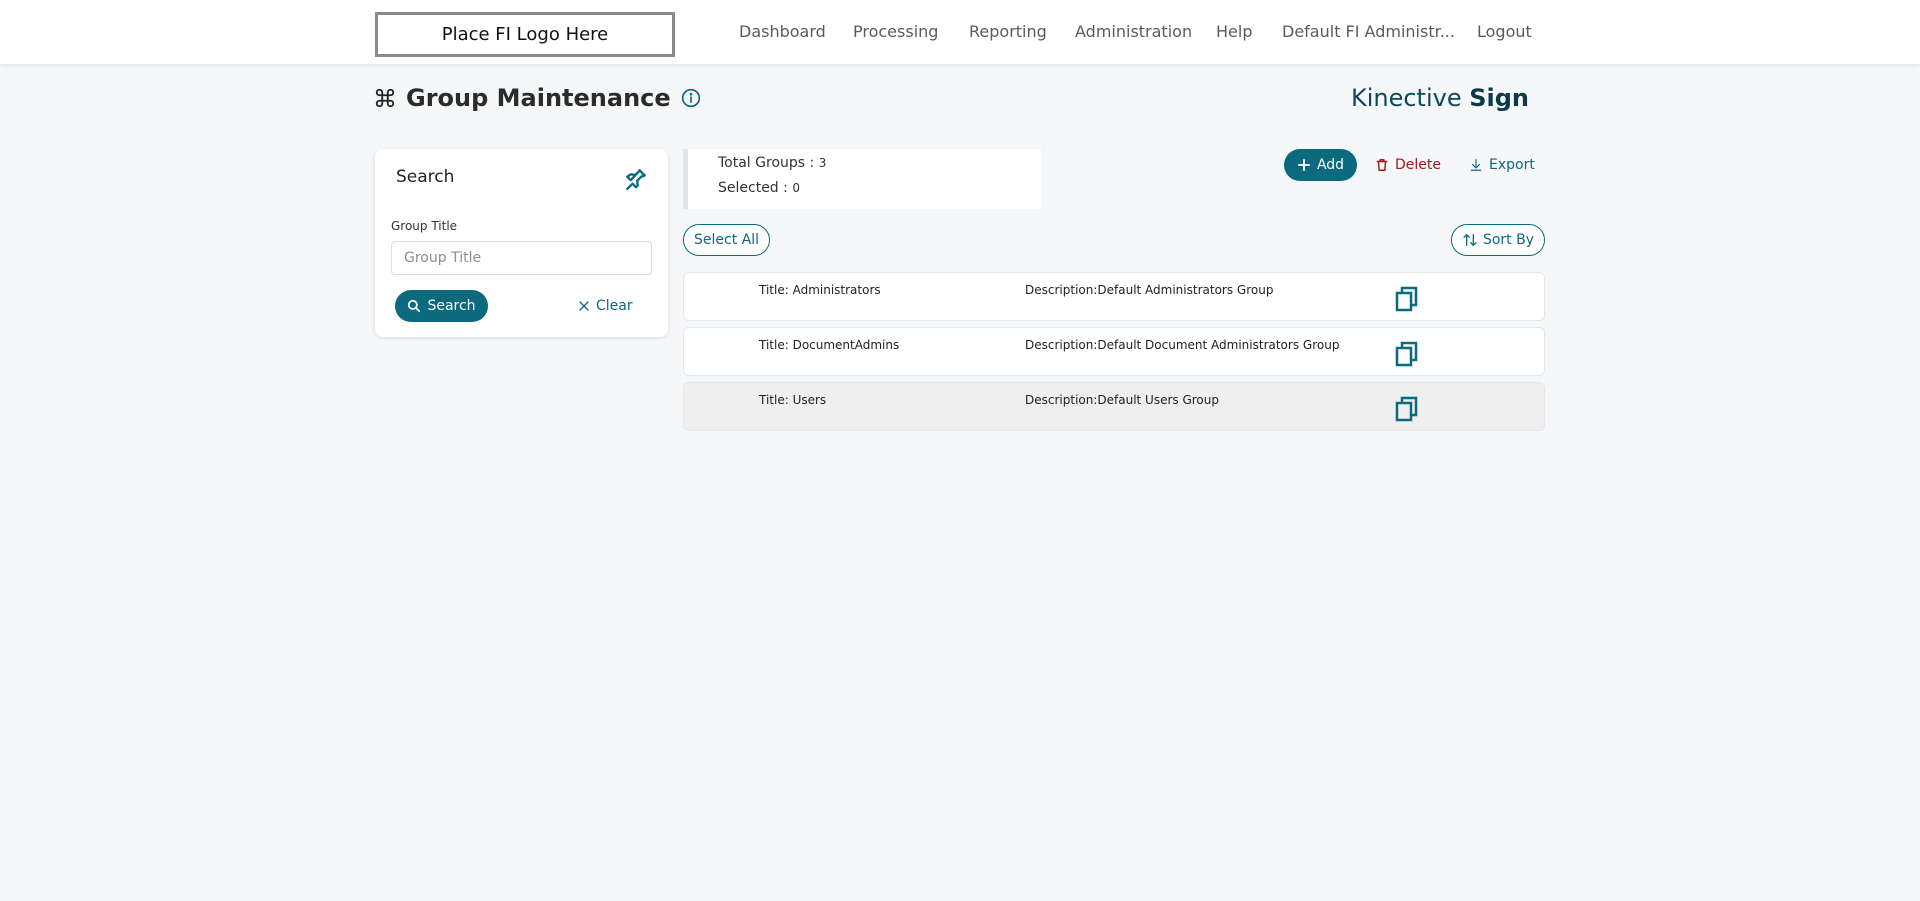 The width and height of the screenshot is (1920, 901). I want to click on pin-icon, so click(636, 179).